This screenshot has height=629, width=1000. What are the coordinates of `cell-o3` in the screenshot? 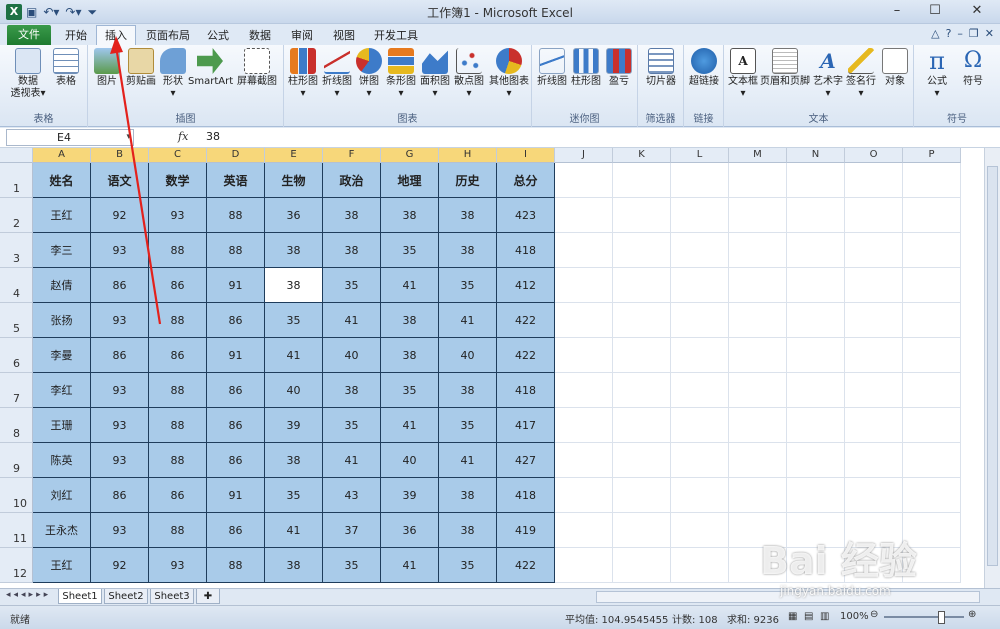 It's located at (874, 250).